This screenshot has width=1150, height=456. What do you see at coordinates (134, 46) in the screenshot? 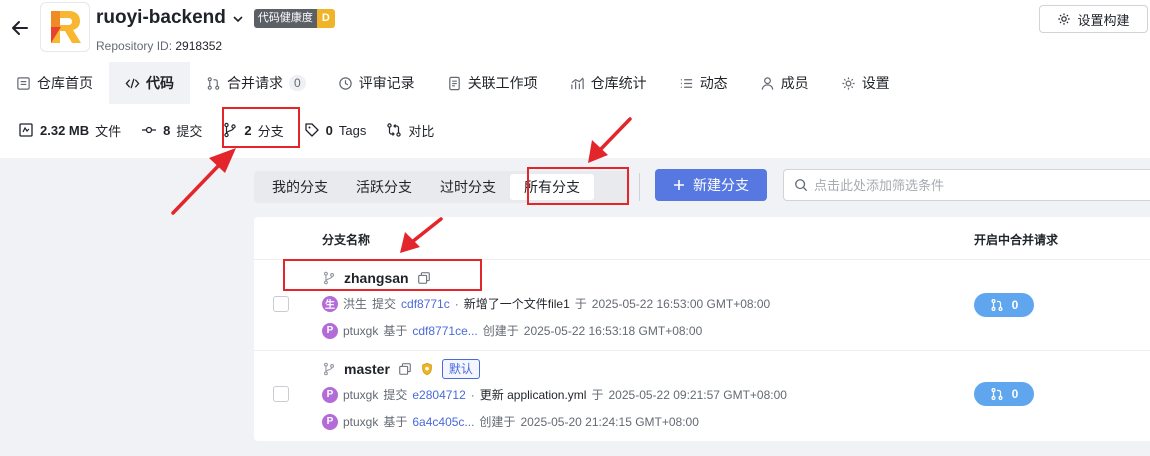
I see `repo-id-label: Repository ID:` at bounding box center [134, 46].